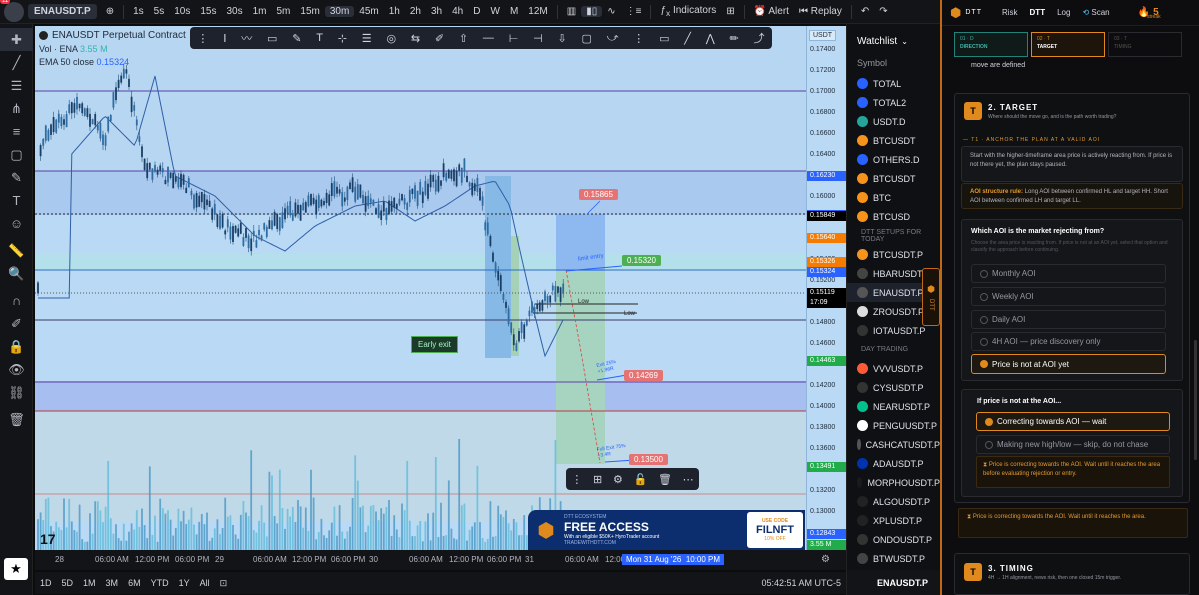 This screenshot has height=595, width=1199. What do you see at coordinates (893, 406) in the screenshot?
I see `watchlist-row: NEARUSDT.P` at bounding box center [893, 406].